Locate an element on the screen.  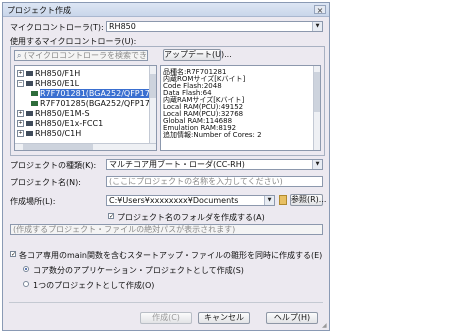
project-file-path-display: (作成するプロジェクト・ファイルの絶対パスが表示されます) is located at coordinates (166, 229).